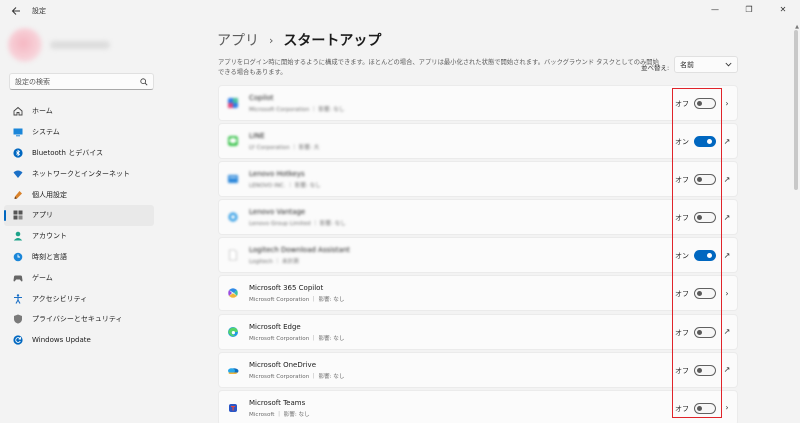 Image resolution: width=800 pixels, height=423 pixels. Describe the element at coordinates (80, 45) in the screenshot. I see `user-name-blurred` at that location.